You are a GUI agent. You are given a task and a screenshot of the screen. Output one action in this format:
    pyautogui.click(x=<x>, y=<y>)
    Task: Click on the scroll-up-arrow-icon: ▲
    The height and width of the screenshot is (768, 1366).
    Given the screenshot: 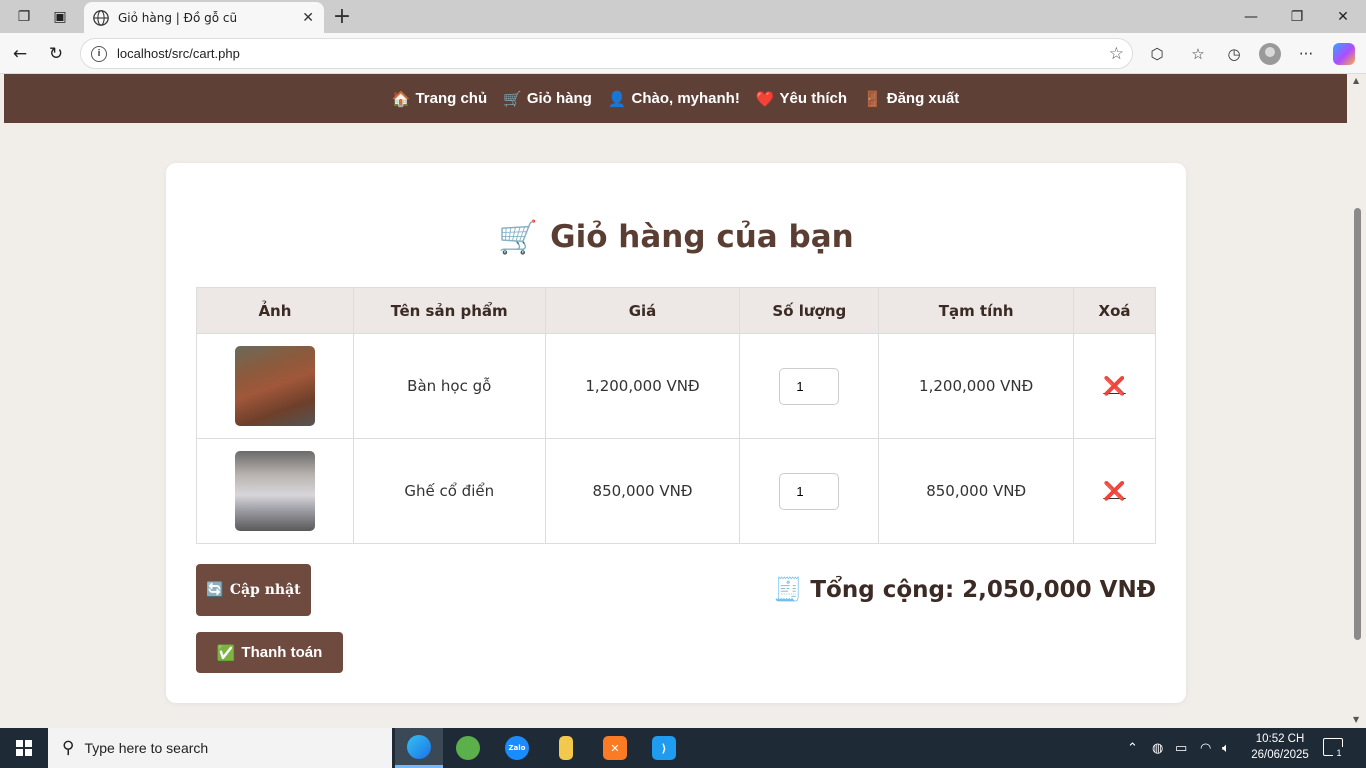 What is the action you would take?
    pyautogui.click(x=1356, y=80)
    